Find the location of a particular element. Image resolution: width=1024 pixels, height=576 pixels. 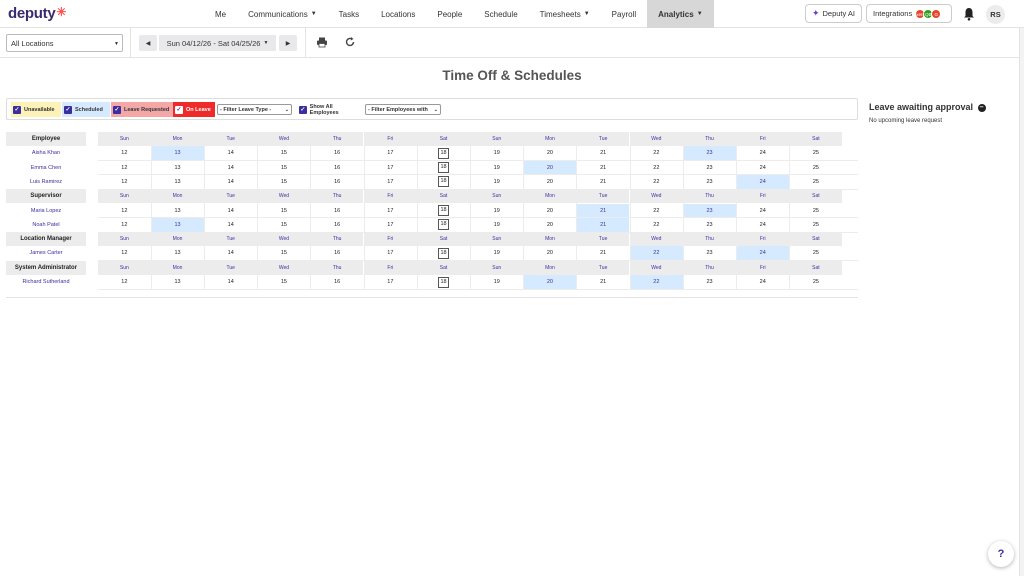

employee-name: Richard Sutherland is located at coordinates (46, 282).